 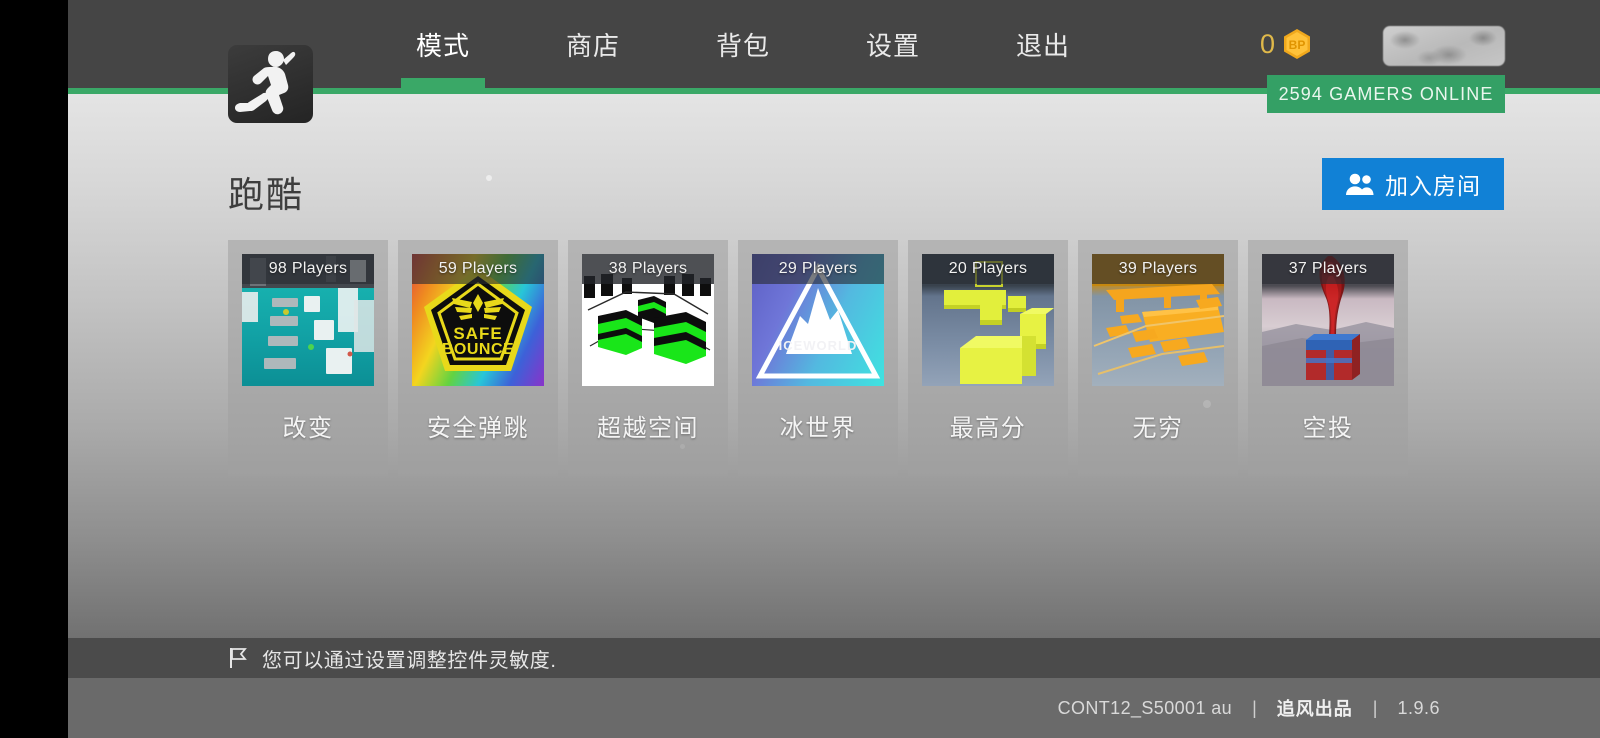 I want to click on session-id: CONT12_S50001 au, so click(x=1145, y=707).